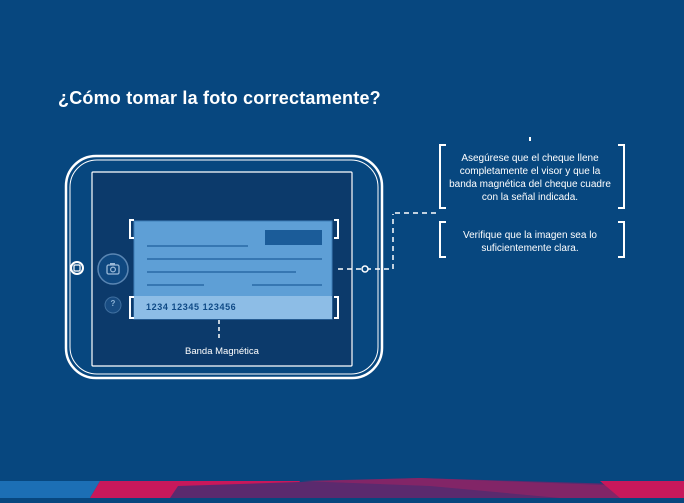  What do you see at coordinates (50, 489) in the screenshot?
I see `ribbon-blue-left` at bounding box center [50, 489].